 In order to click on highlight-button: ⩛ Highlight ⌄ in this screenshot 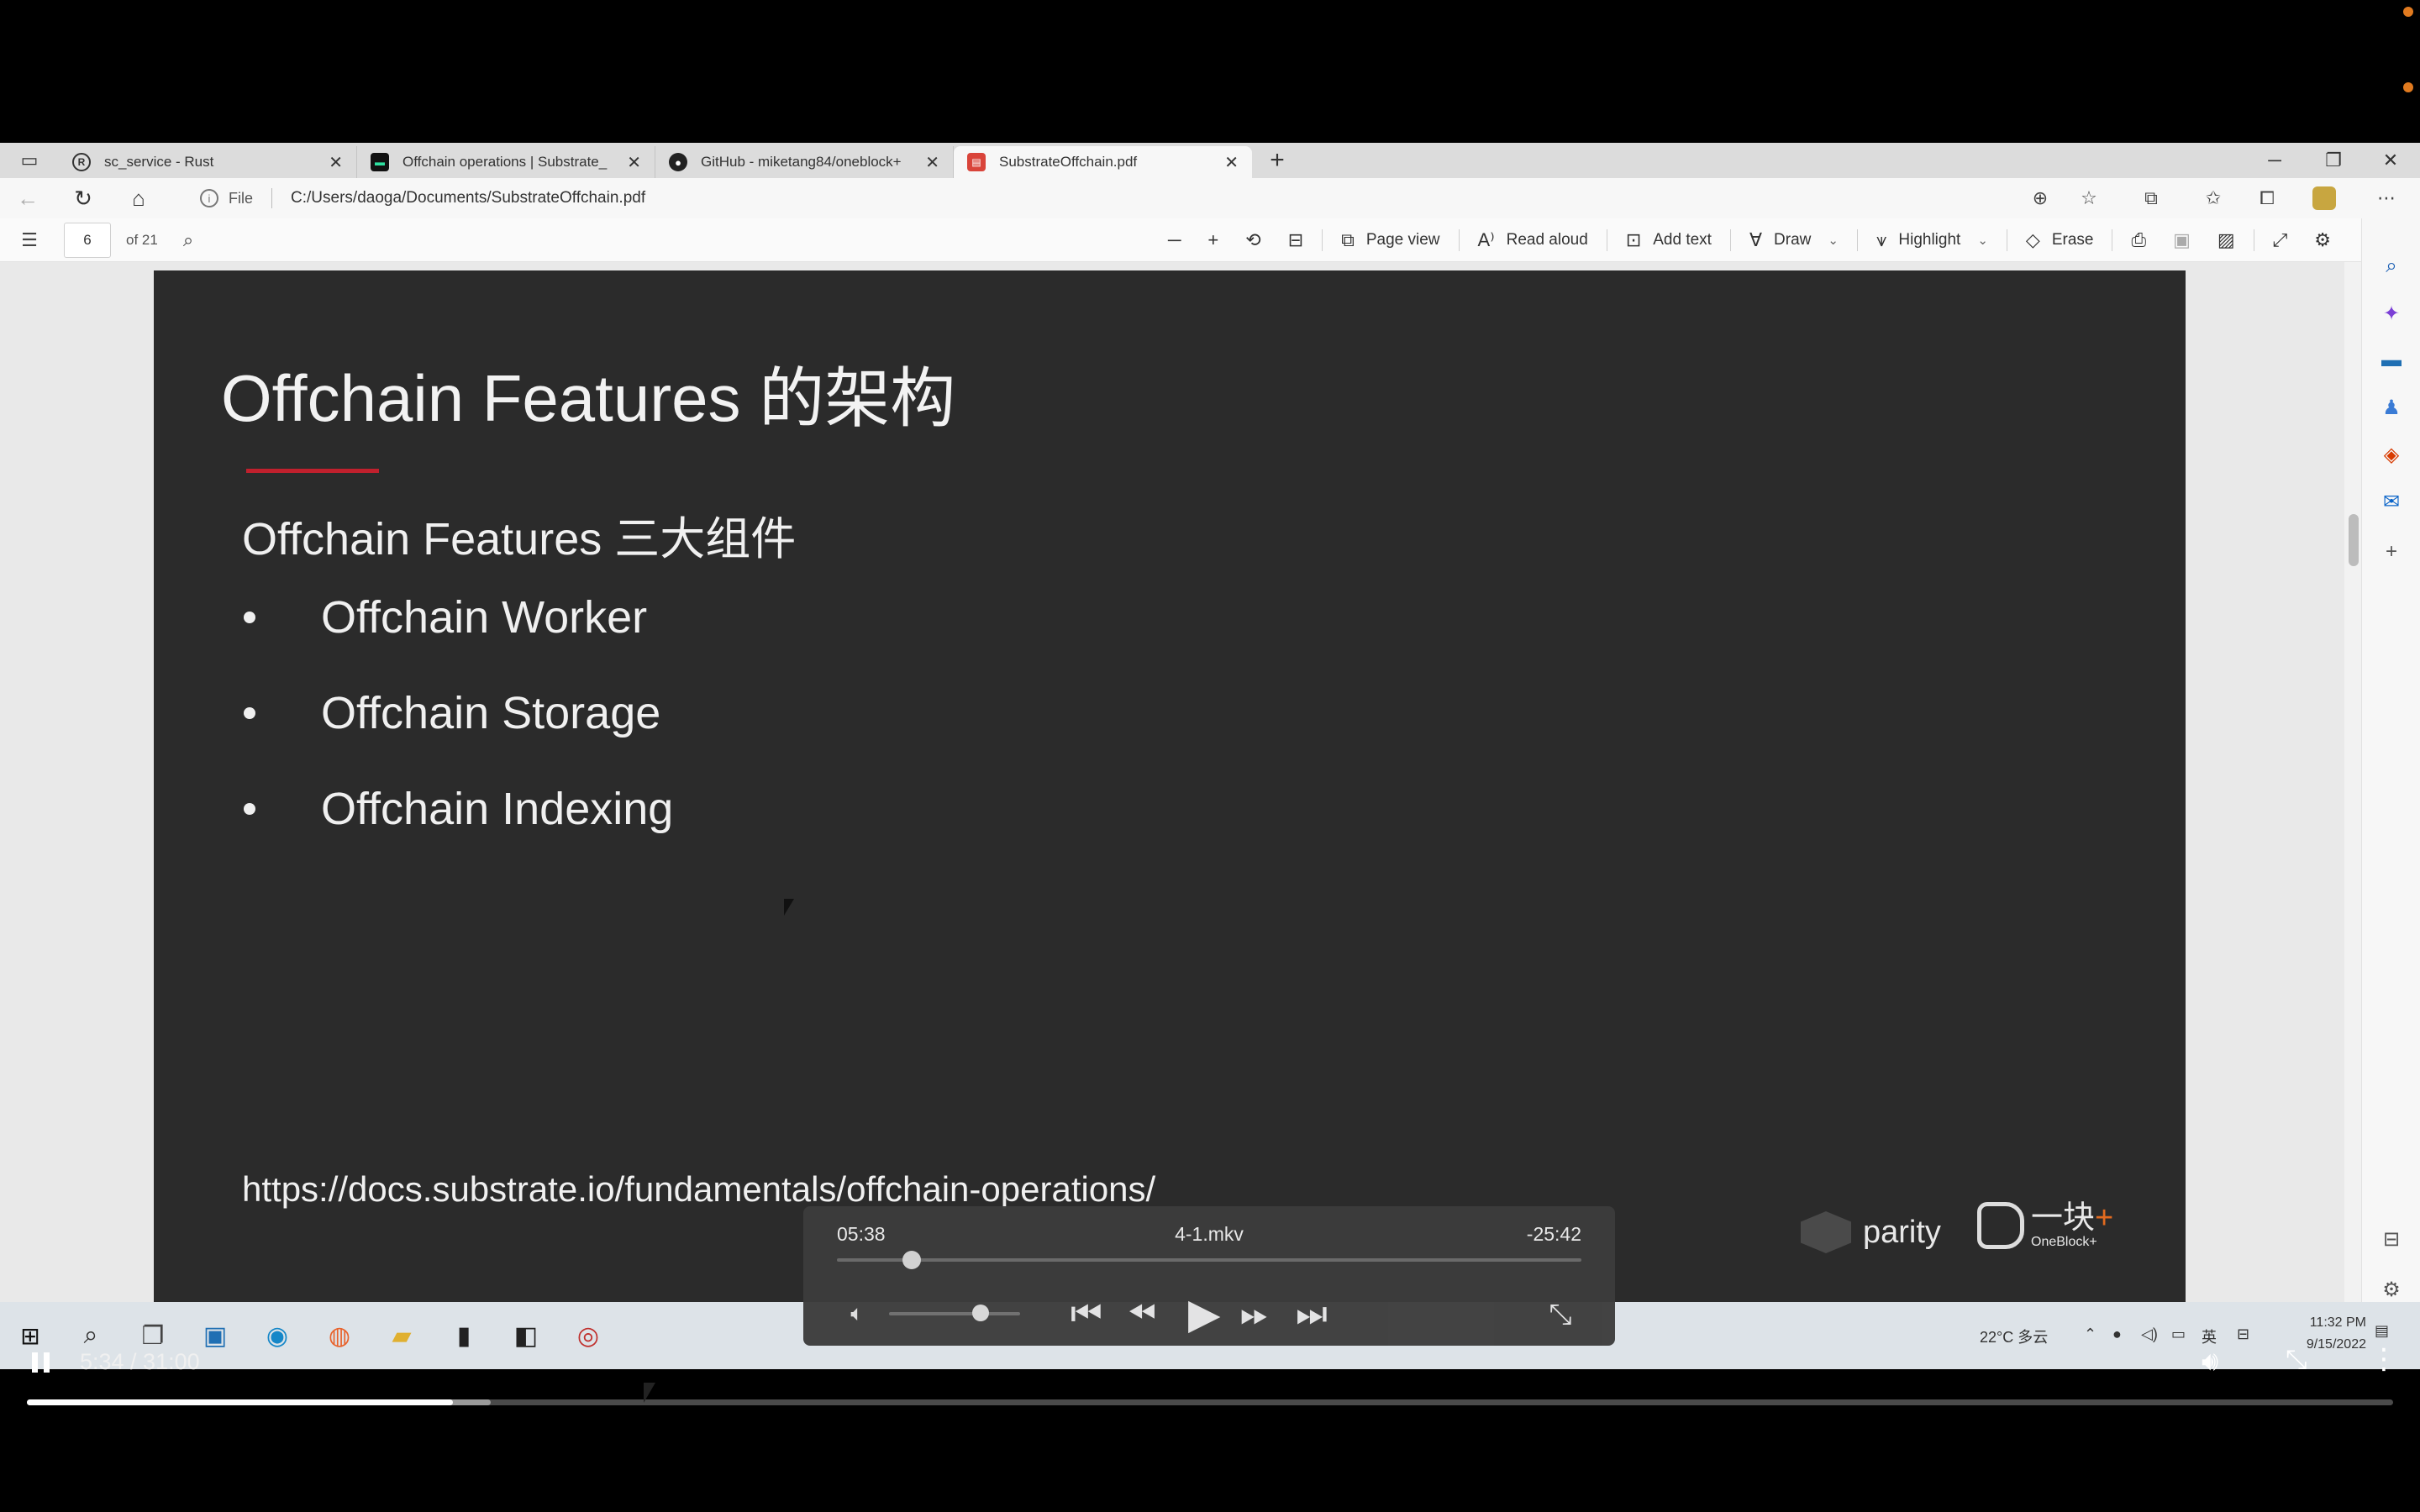, I will do `click(1932, 240)`.